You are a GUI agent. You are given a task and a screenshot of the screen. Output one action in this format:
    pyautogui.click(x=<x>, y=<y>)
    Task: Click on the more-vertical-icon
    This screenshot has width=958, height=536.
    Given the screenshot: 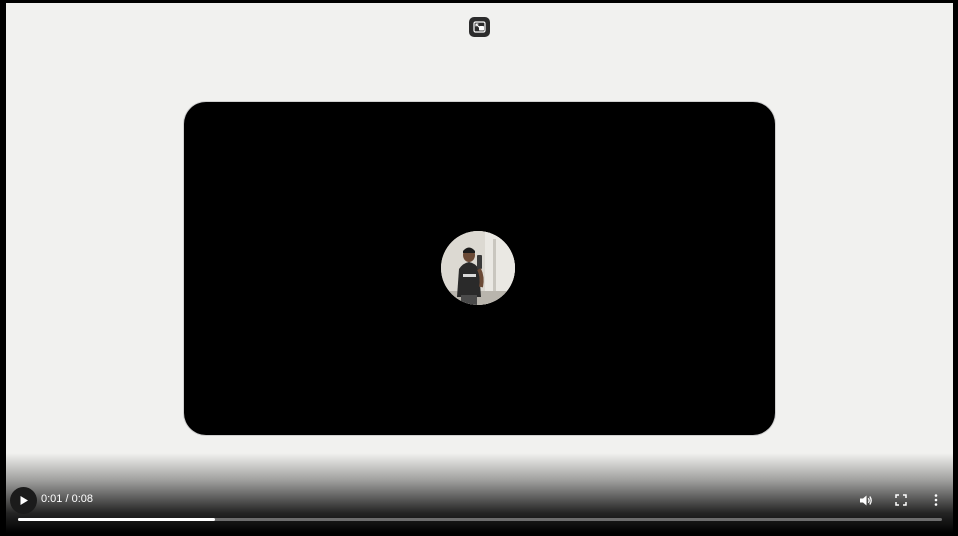 What is the action you would take?
    pyautogui.click(x=936, y=500)
    